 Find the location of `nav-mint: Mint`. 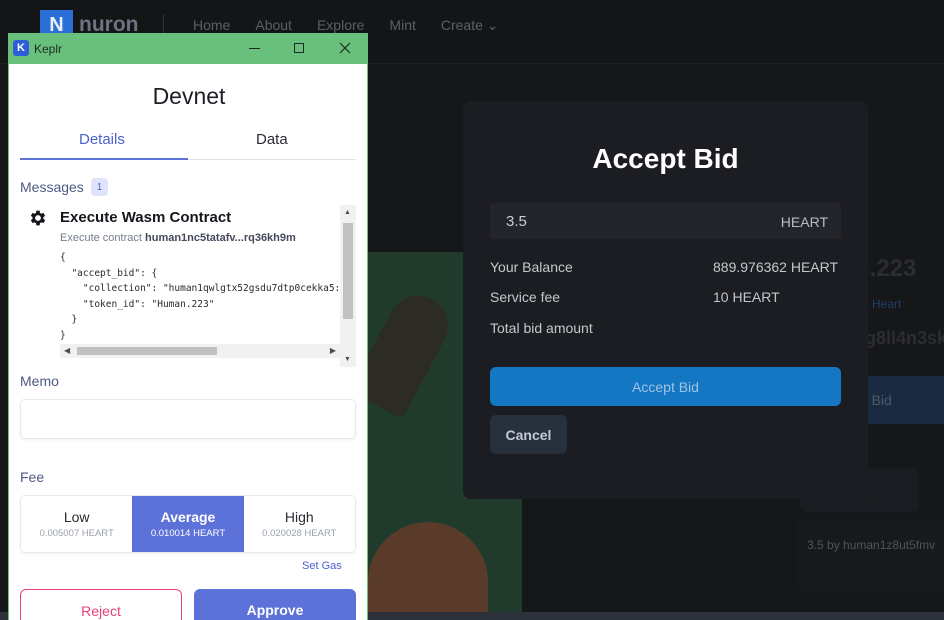

nav-mint: Mint is located at coordinates (402, 25).